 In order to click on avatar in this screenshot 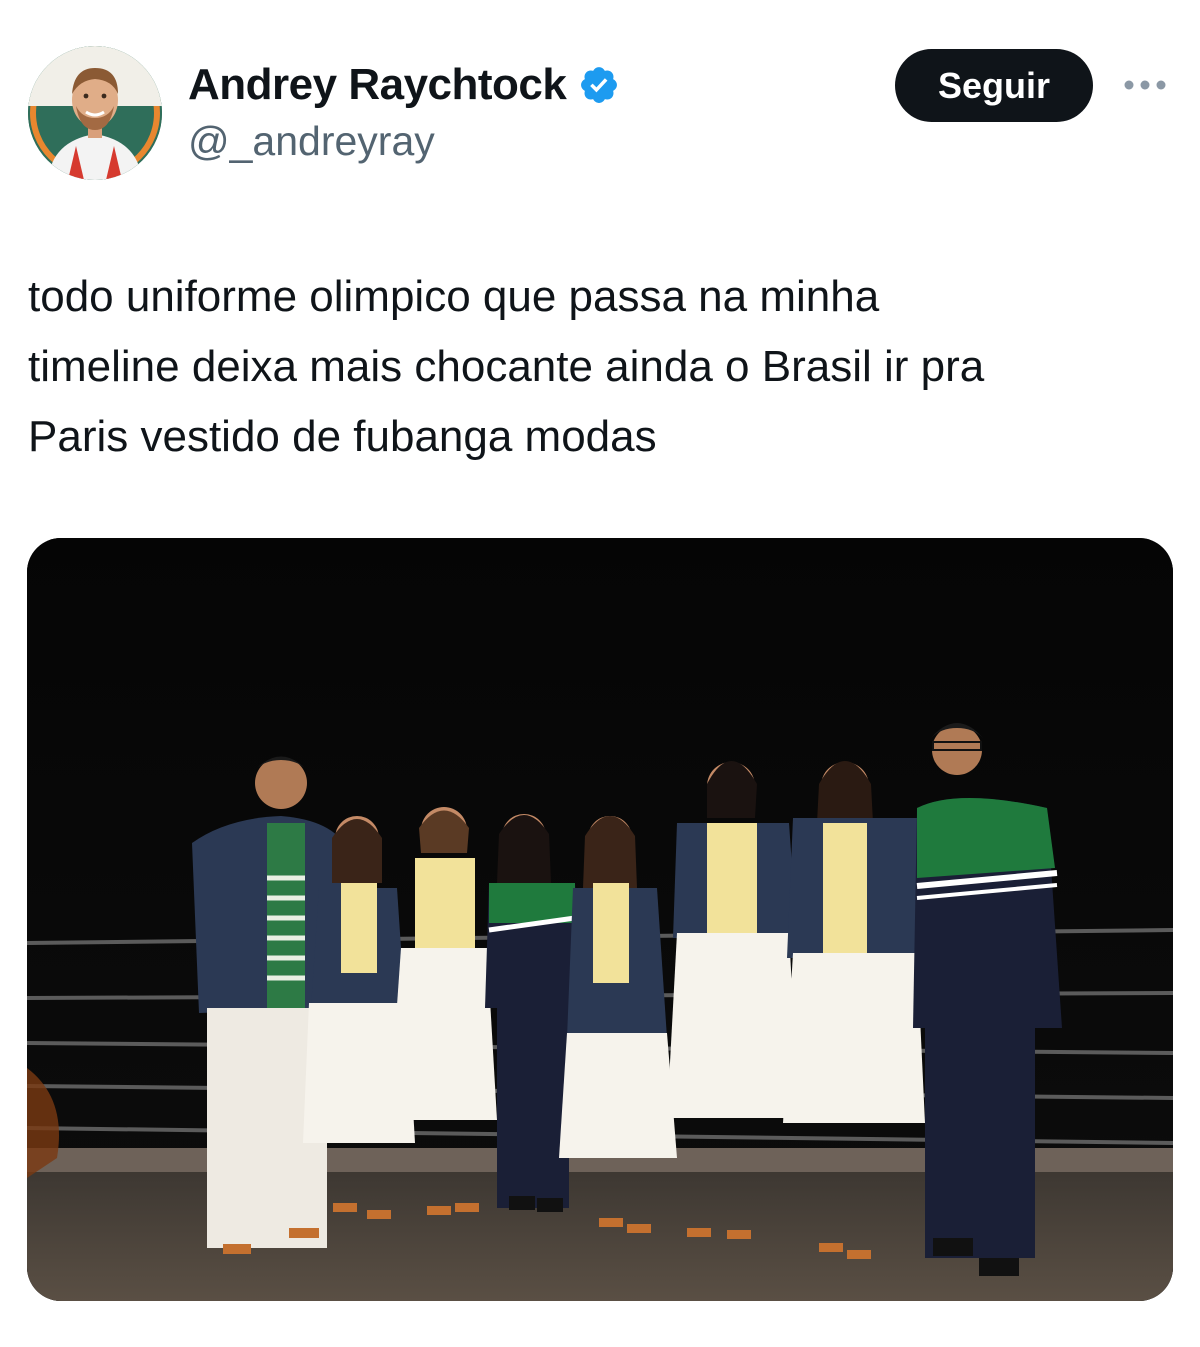, I will do `click(95, 113)`.